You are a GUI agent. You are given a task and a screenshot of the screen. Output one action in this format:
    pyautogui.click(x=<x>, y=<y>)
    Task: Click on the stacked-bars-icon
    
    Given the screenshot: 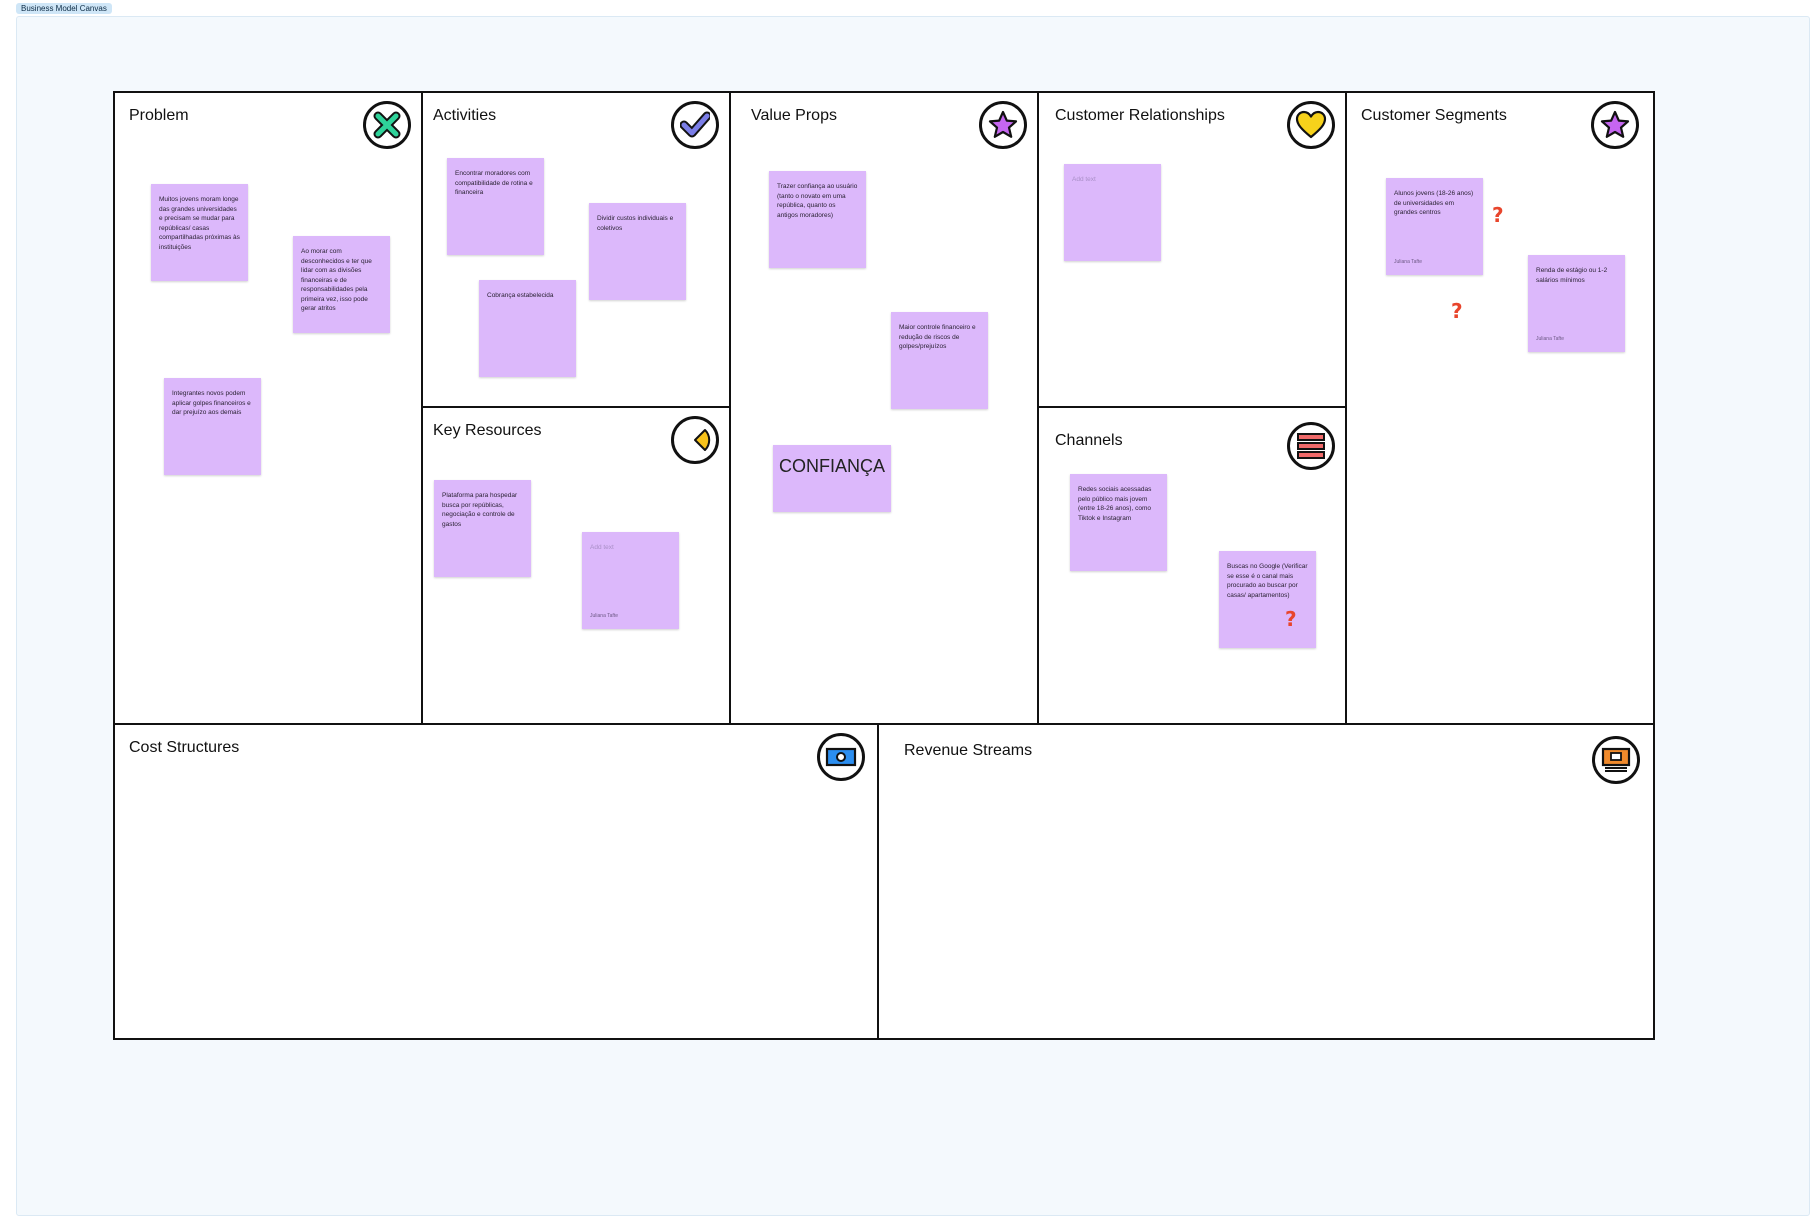 What is the action you would take?
    pyautogui.click(x=1311, y=446)
    